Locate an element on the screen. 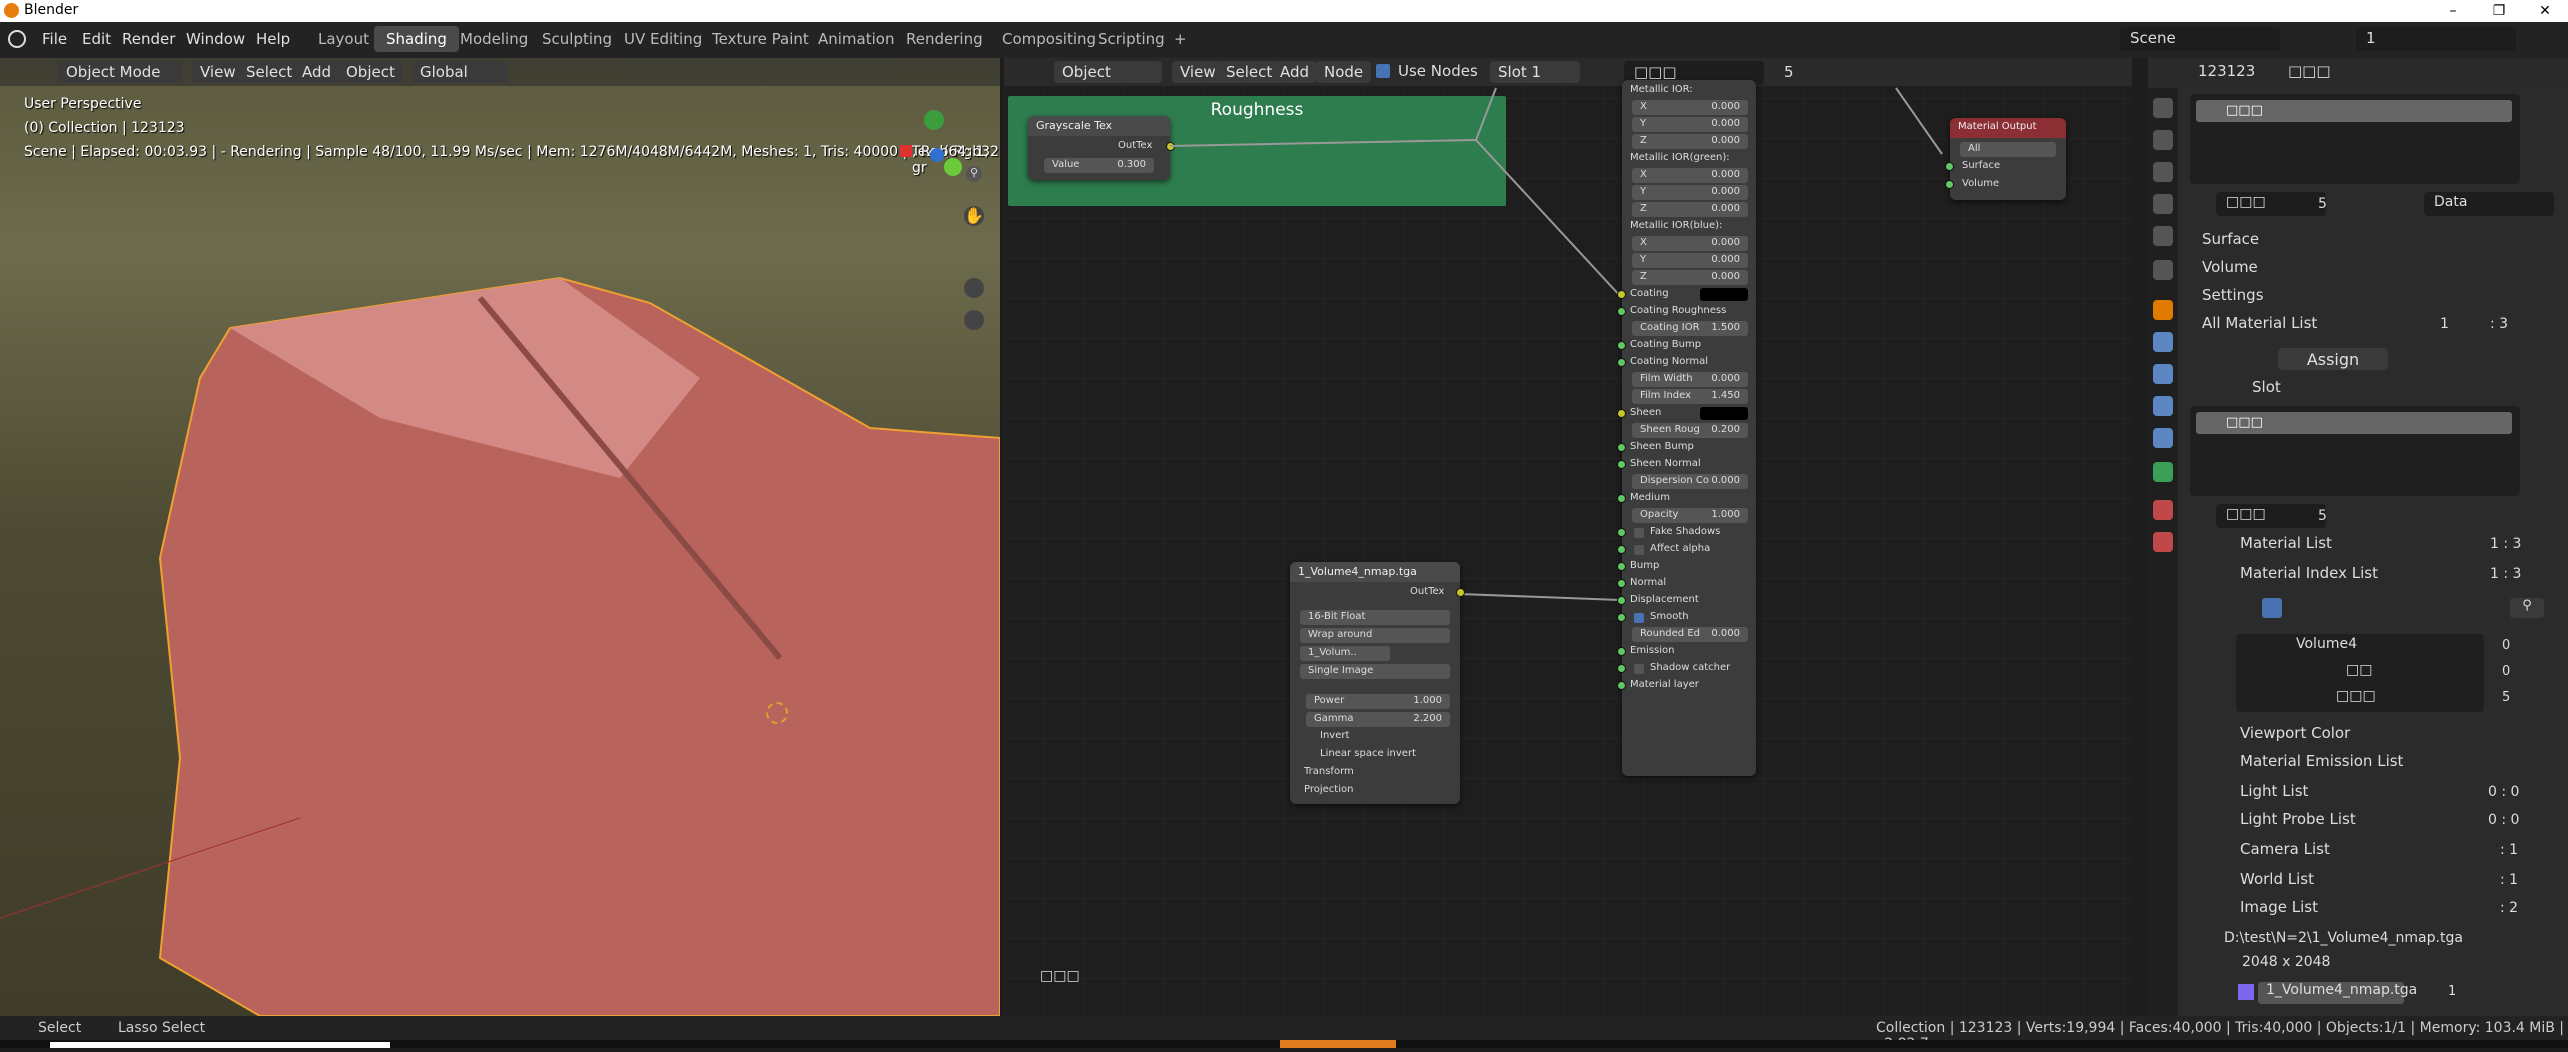  material-tab-icon is located at coordinates (2163, 510).